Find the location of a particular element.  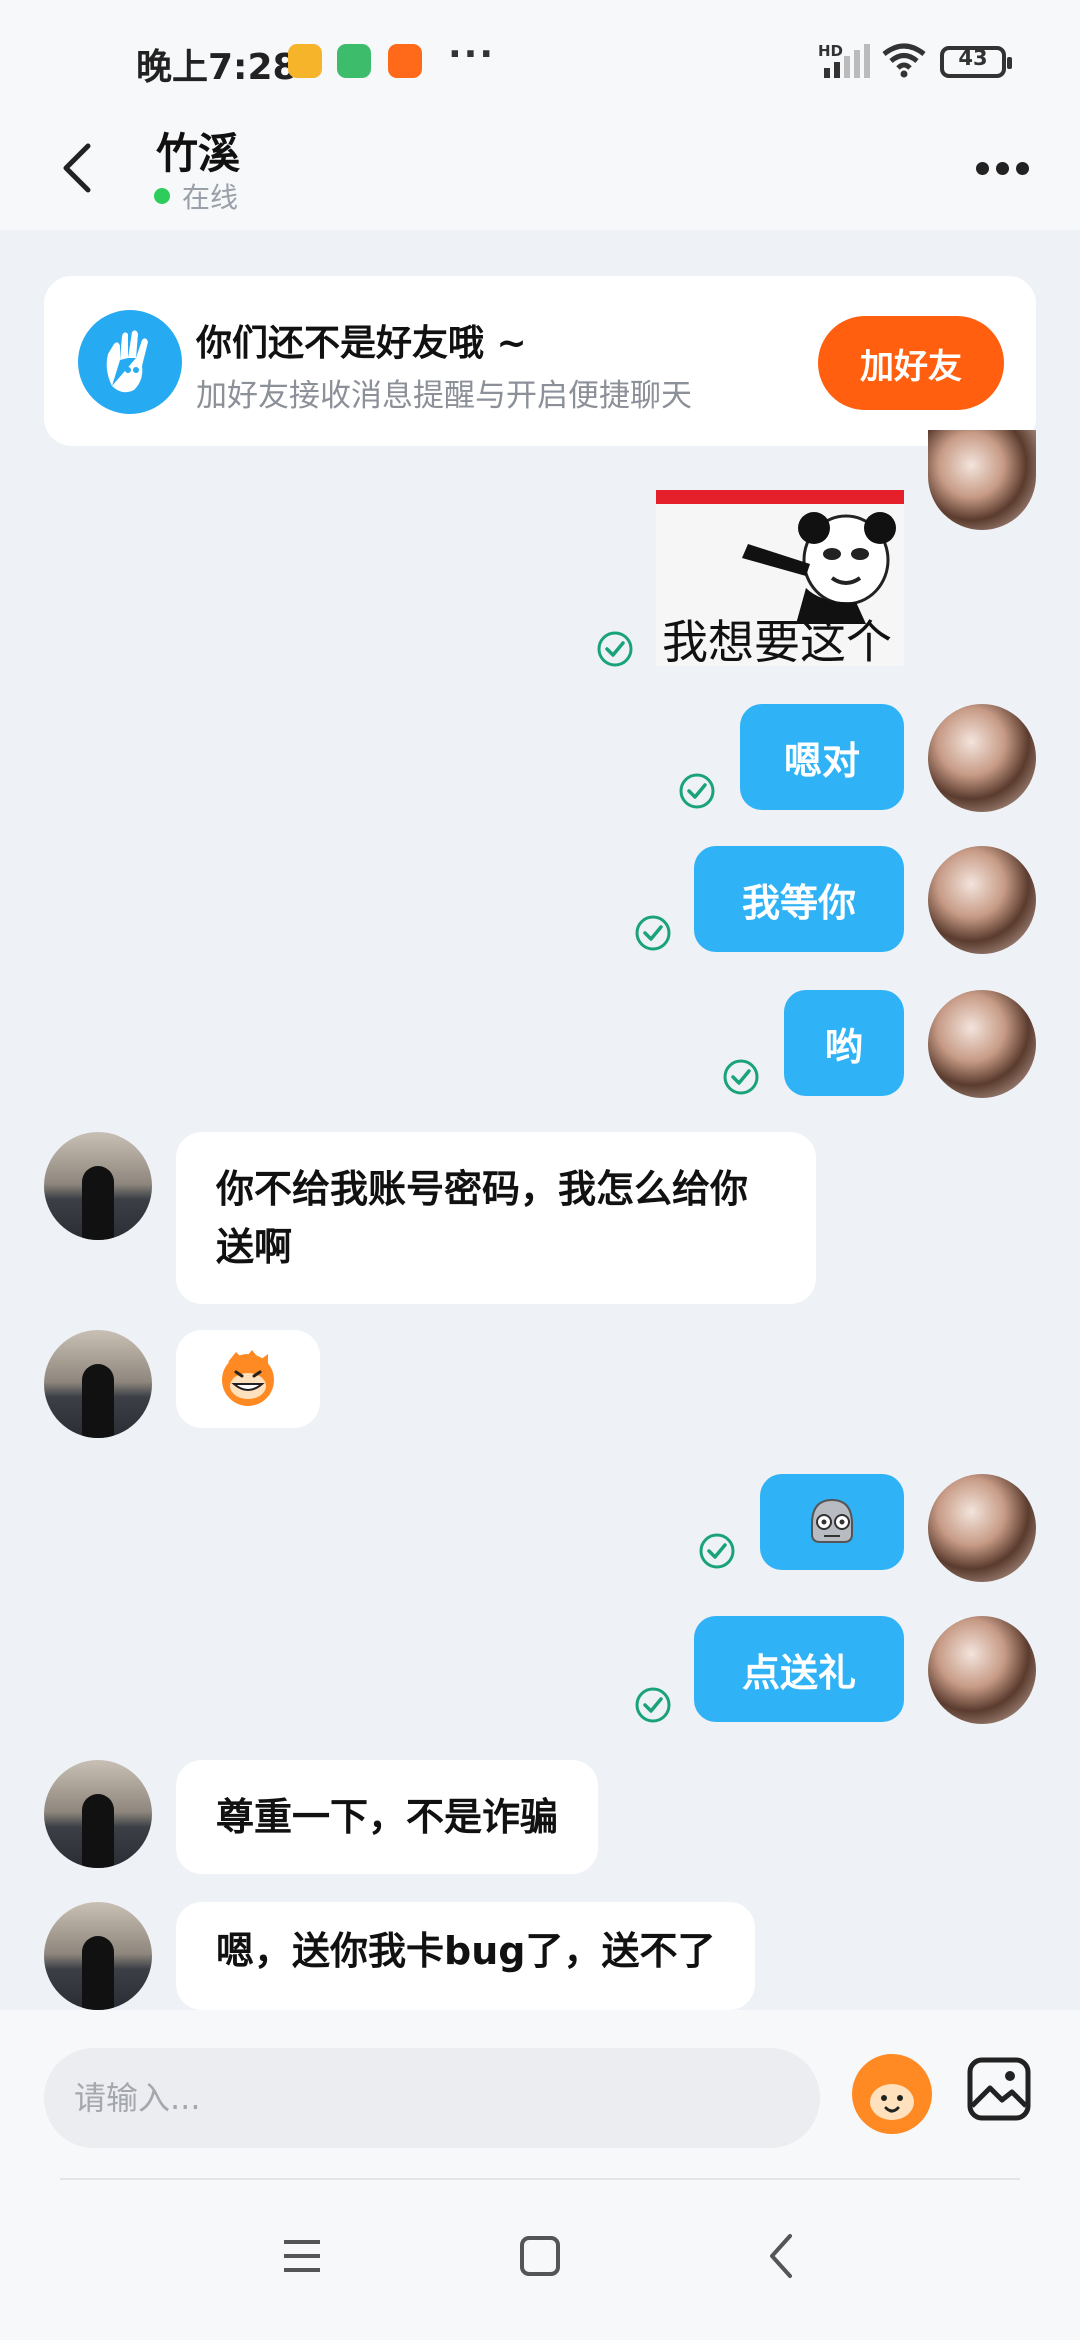

online-status-dot is located at coordinates (162, 196).